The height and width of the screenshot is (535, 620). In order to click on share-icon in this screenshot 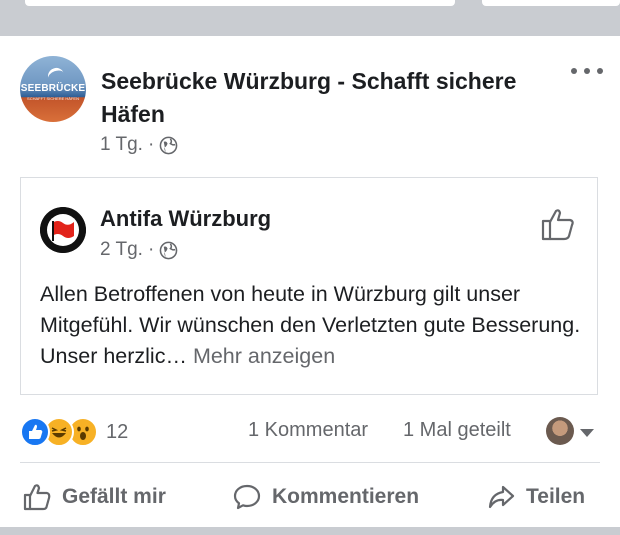, I will do `click(501, 497)`.